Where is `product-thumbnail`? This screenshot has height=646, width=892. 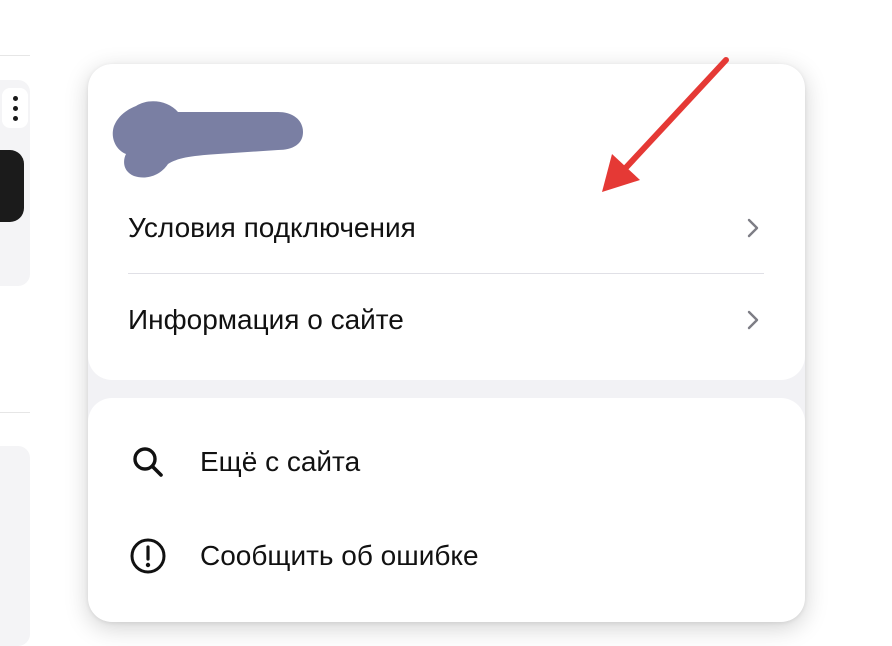
product-thumbnail is located at coordinates (12, 186).